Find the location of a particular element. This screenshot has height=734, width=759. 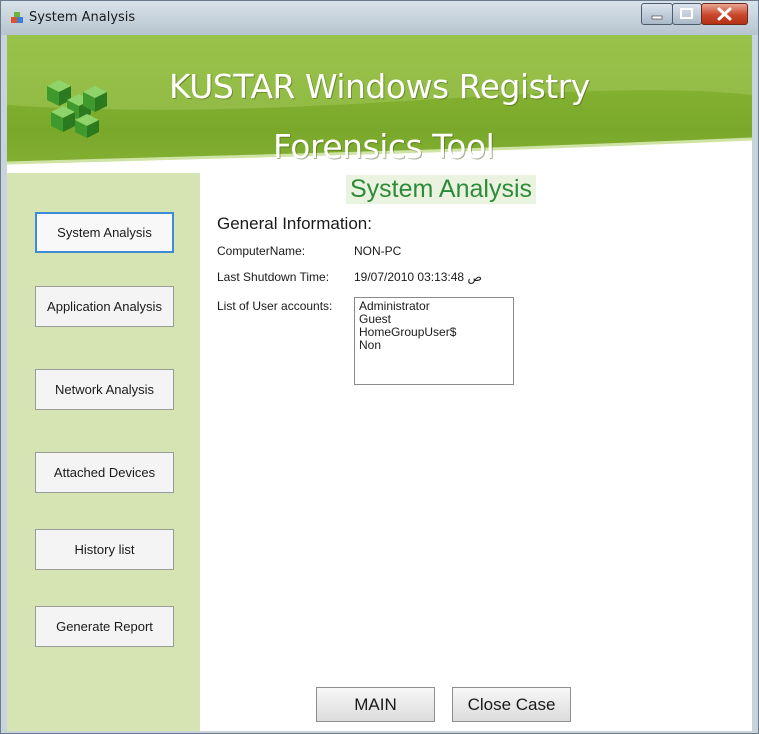

minimize-icon is located at coordinates (657, 17).